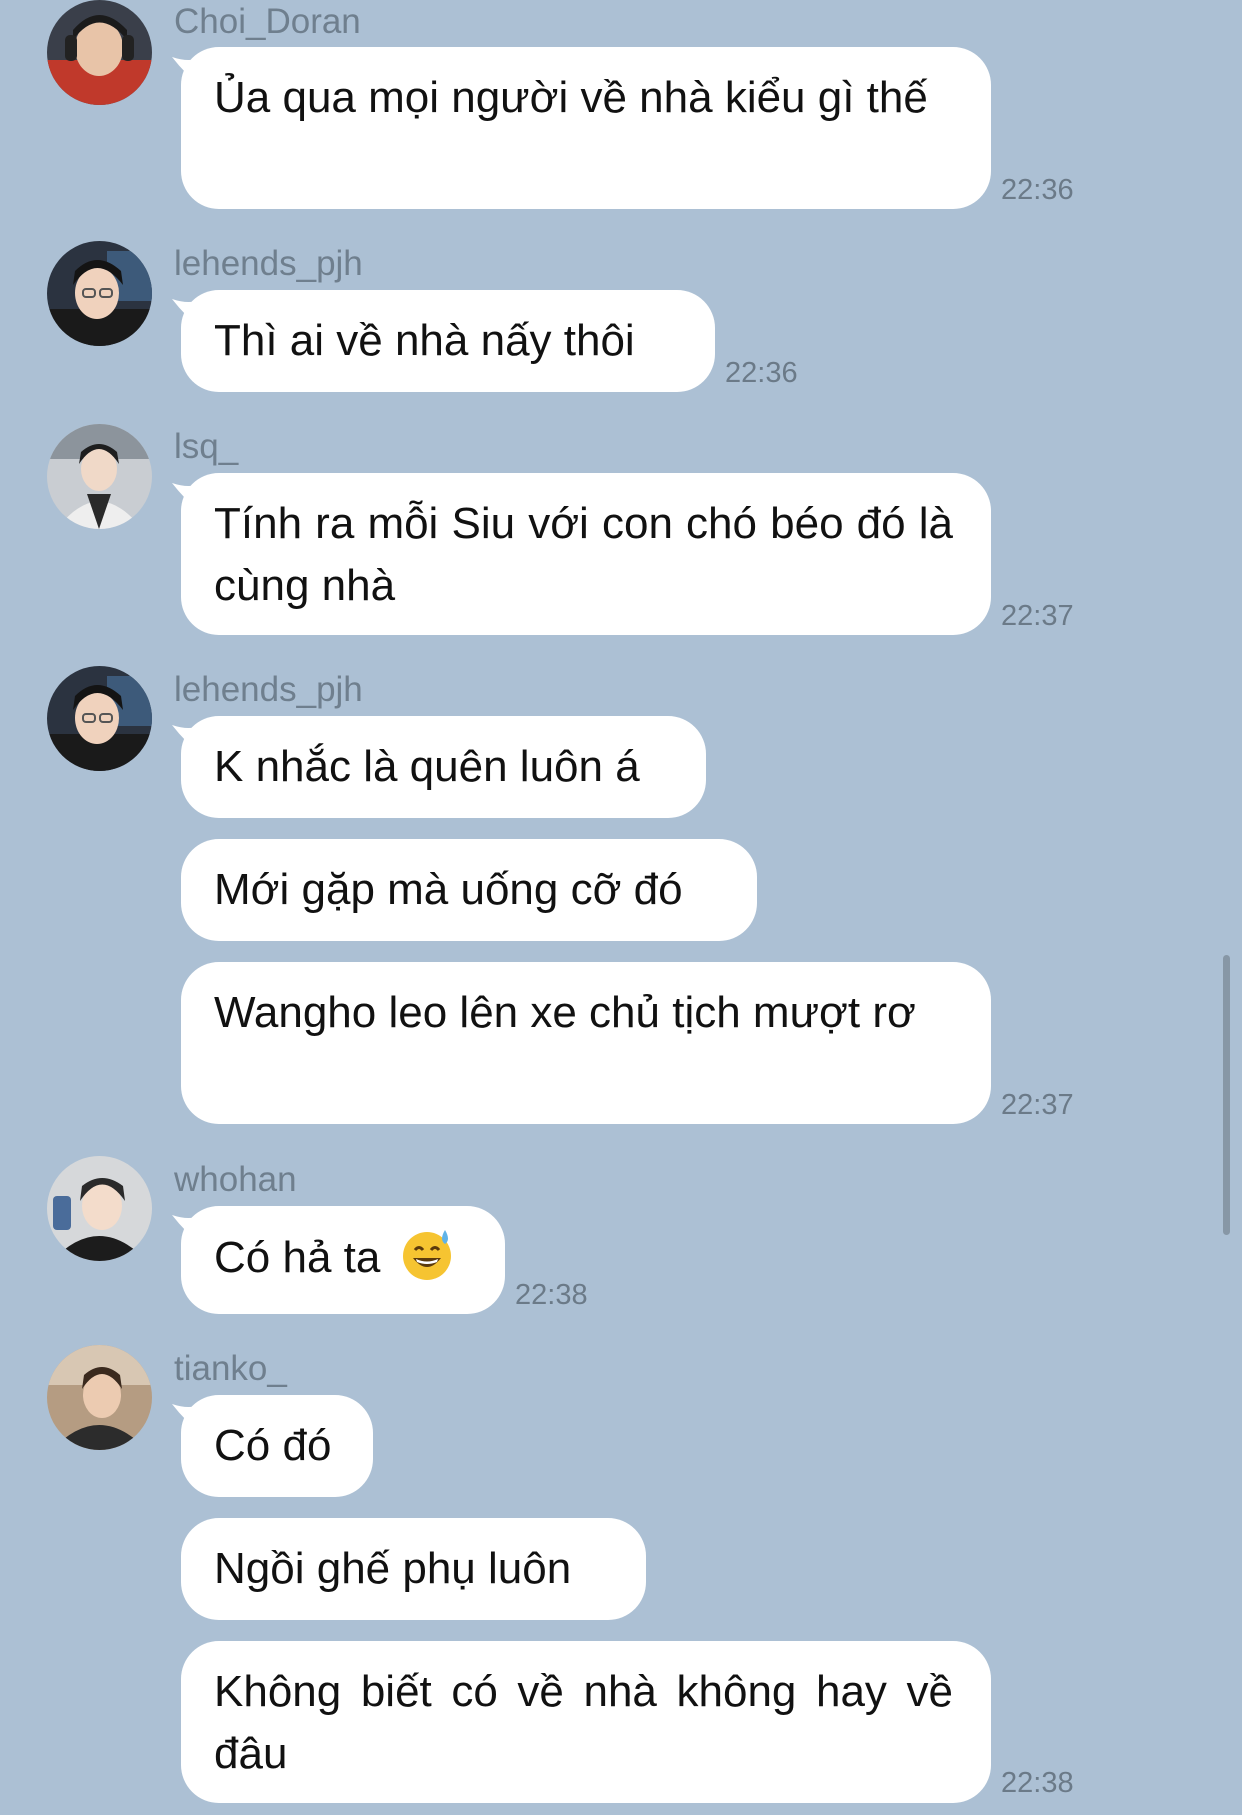 This screenshot has height=1815, width=1242. What do you see at coordinates (448, 341) in the screenshot?
I see `message-bubble: Thì ai về nhà nấy thôi` at bounding box center [448, 341].